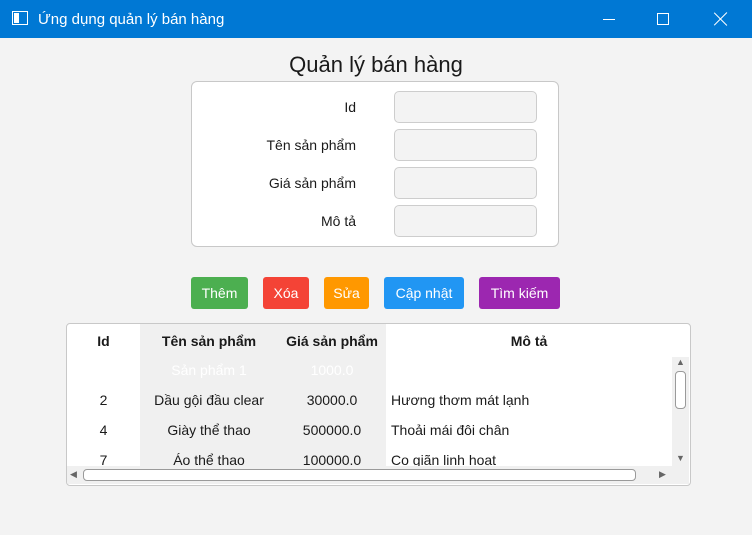  What do you see at coordinates (376, 64) in the screenshot?
I see `page-title: Quản lý bán hàng` at bounding box center [376, 64].